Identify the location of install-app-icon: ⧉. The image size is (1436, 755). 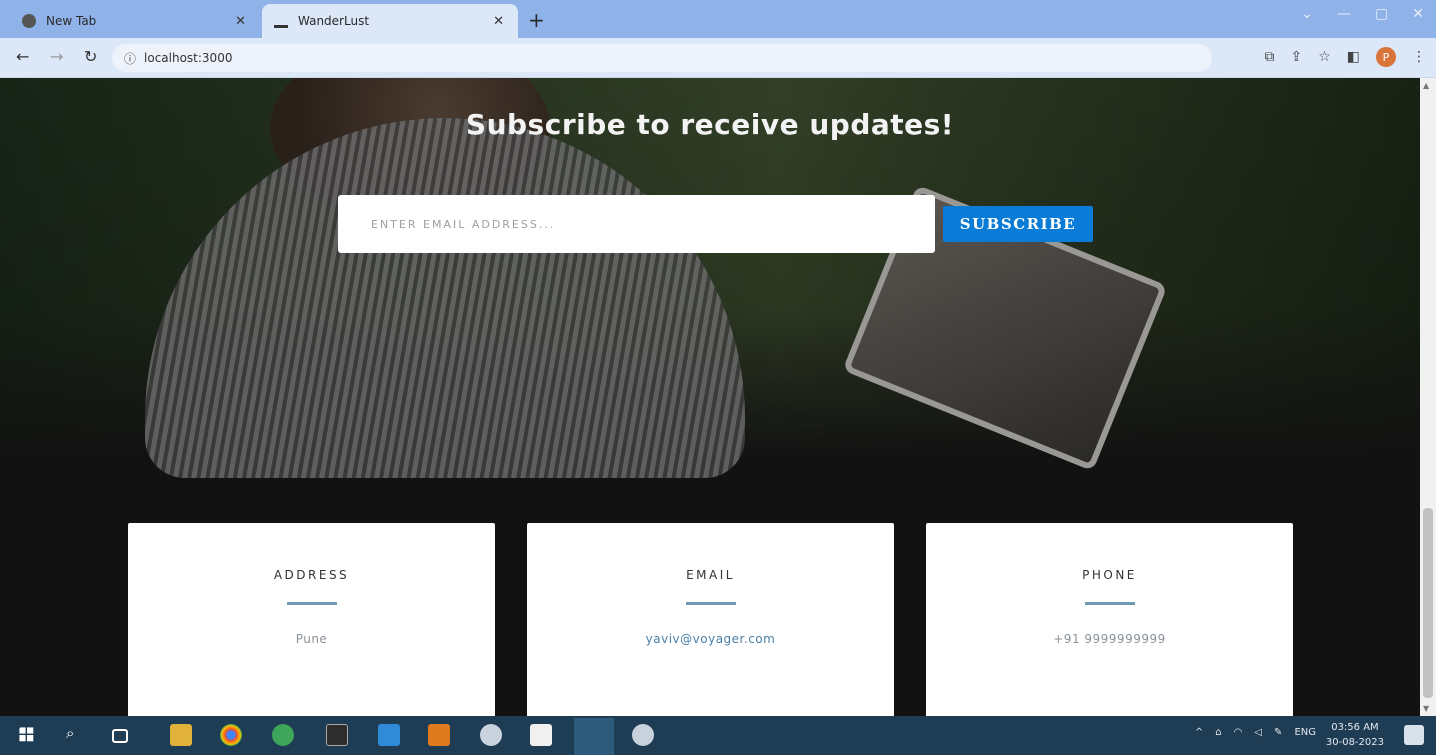
(1269, 57).